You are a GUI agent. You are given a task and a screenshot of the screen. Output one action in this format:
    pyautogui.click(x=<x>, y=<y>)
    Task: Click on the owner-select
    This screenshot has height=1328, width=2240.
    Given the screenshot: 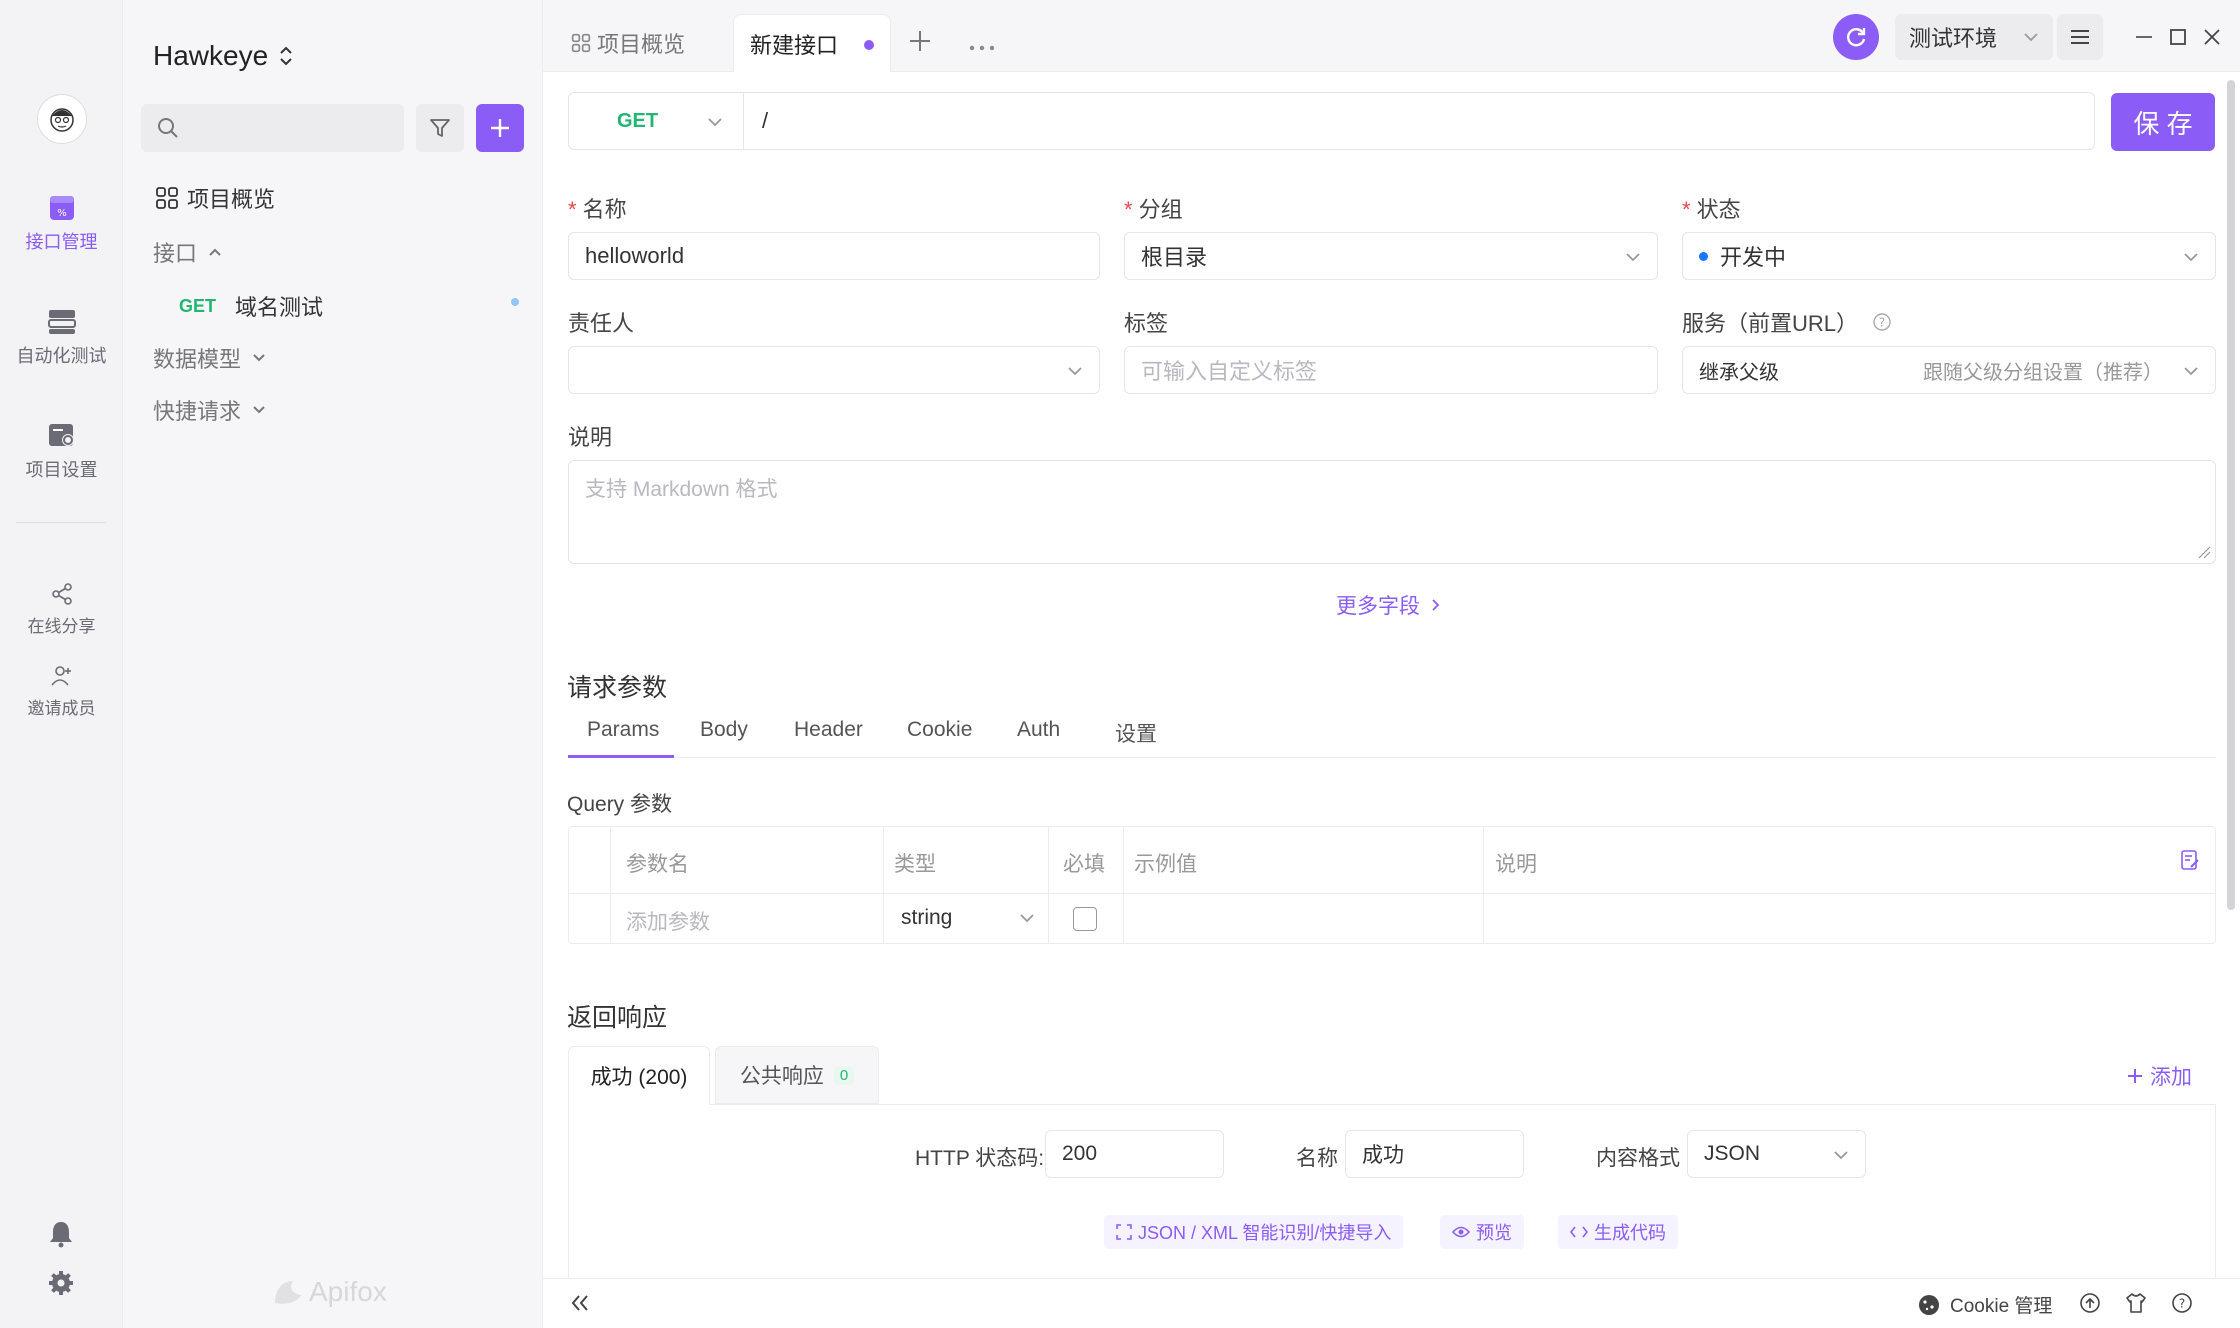 What is the action you would take?
    pyautogui.click(x=834, y=370)
    